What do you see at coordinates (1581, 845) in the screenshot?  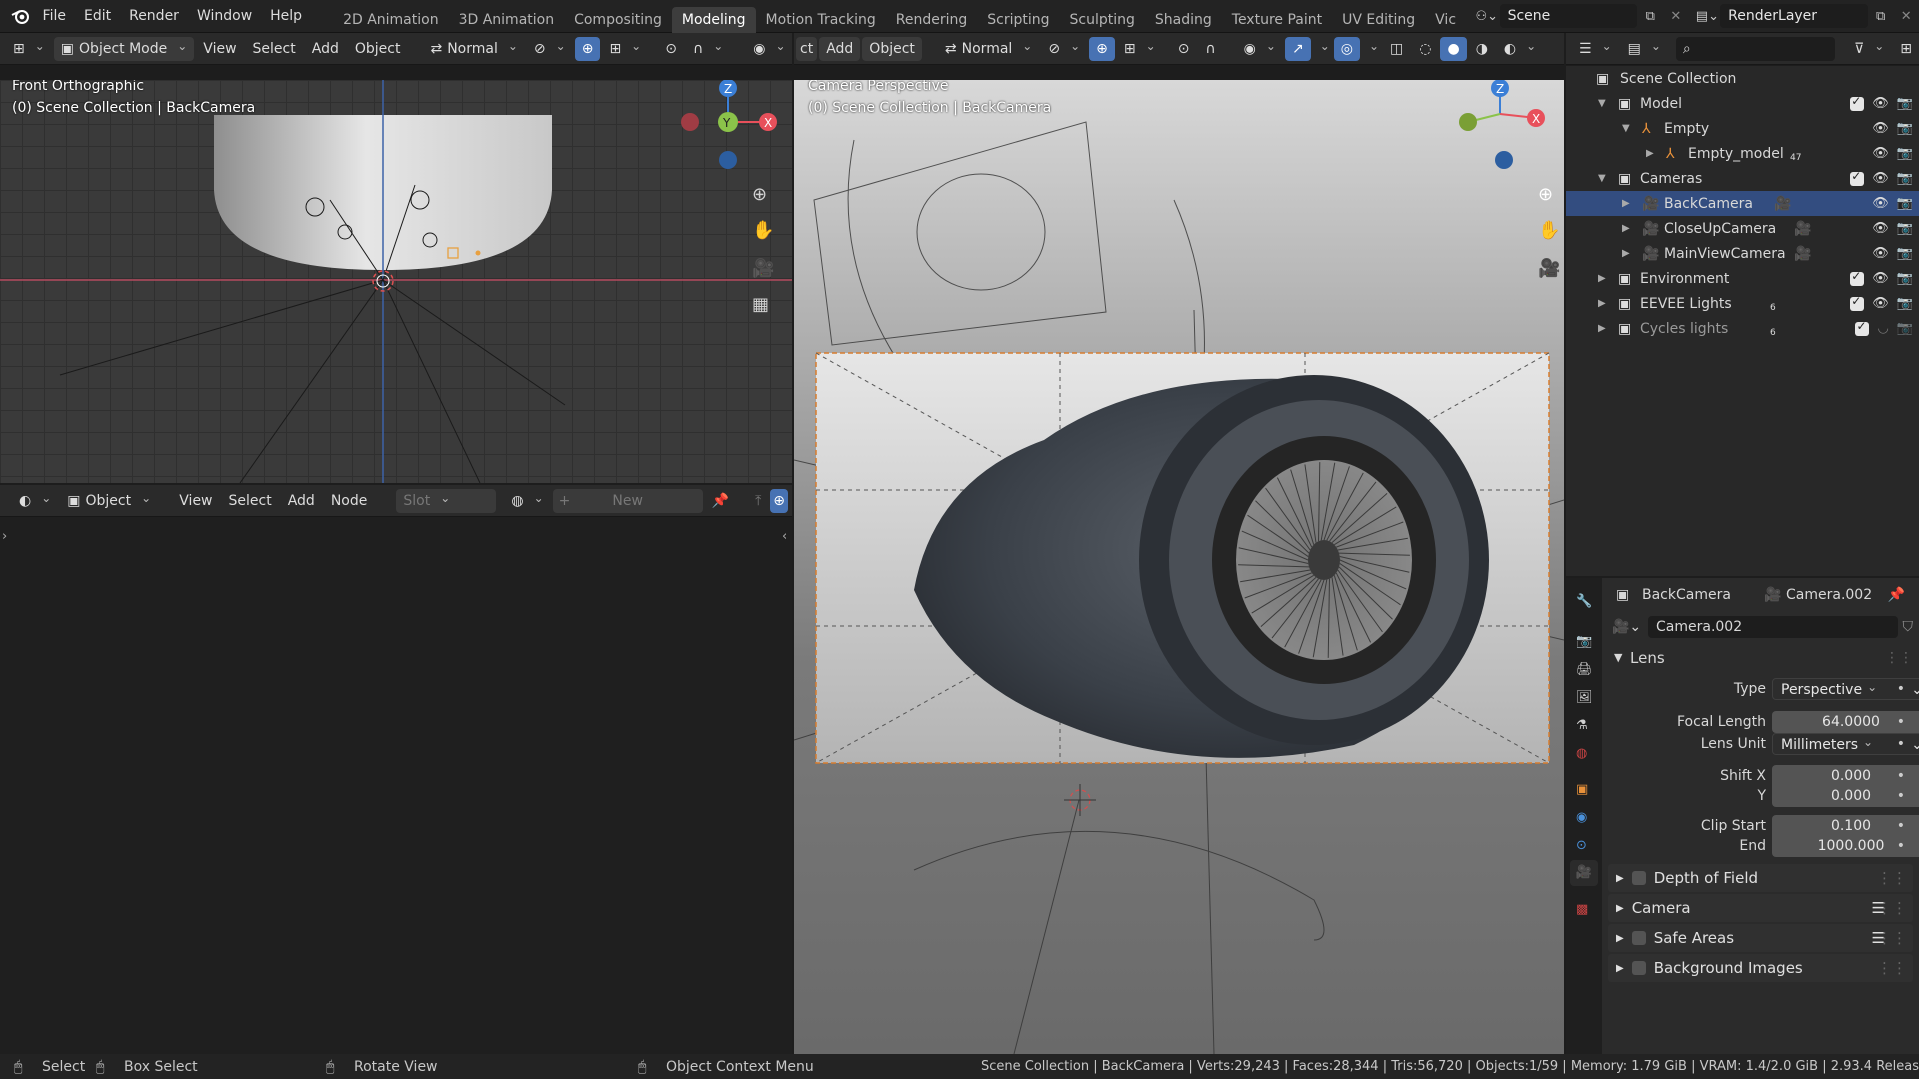 I see `constraints-tab-icon: ⊙` at bounding box center [1581, 845].